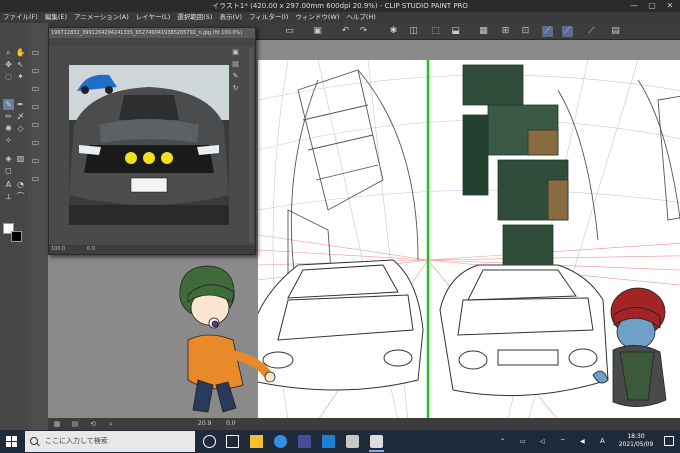  What do you see at coordinates (16, 236) in the screenshot?
I see `sub-color-swatch` at bounding box center [16, 236].